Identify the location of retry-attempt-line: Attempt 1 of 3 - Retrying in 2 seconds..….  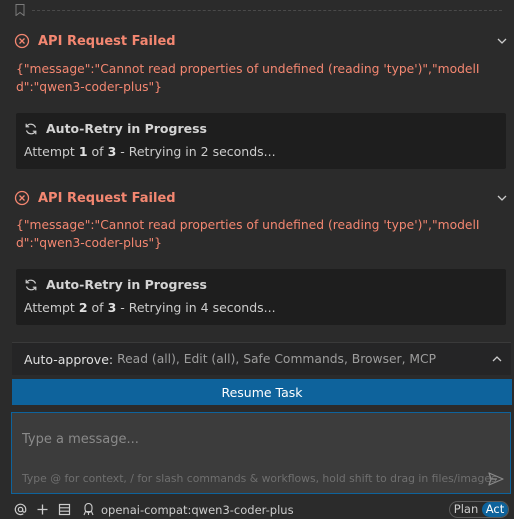
(150, 151).